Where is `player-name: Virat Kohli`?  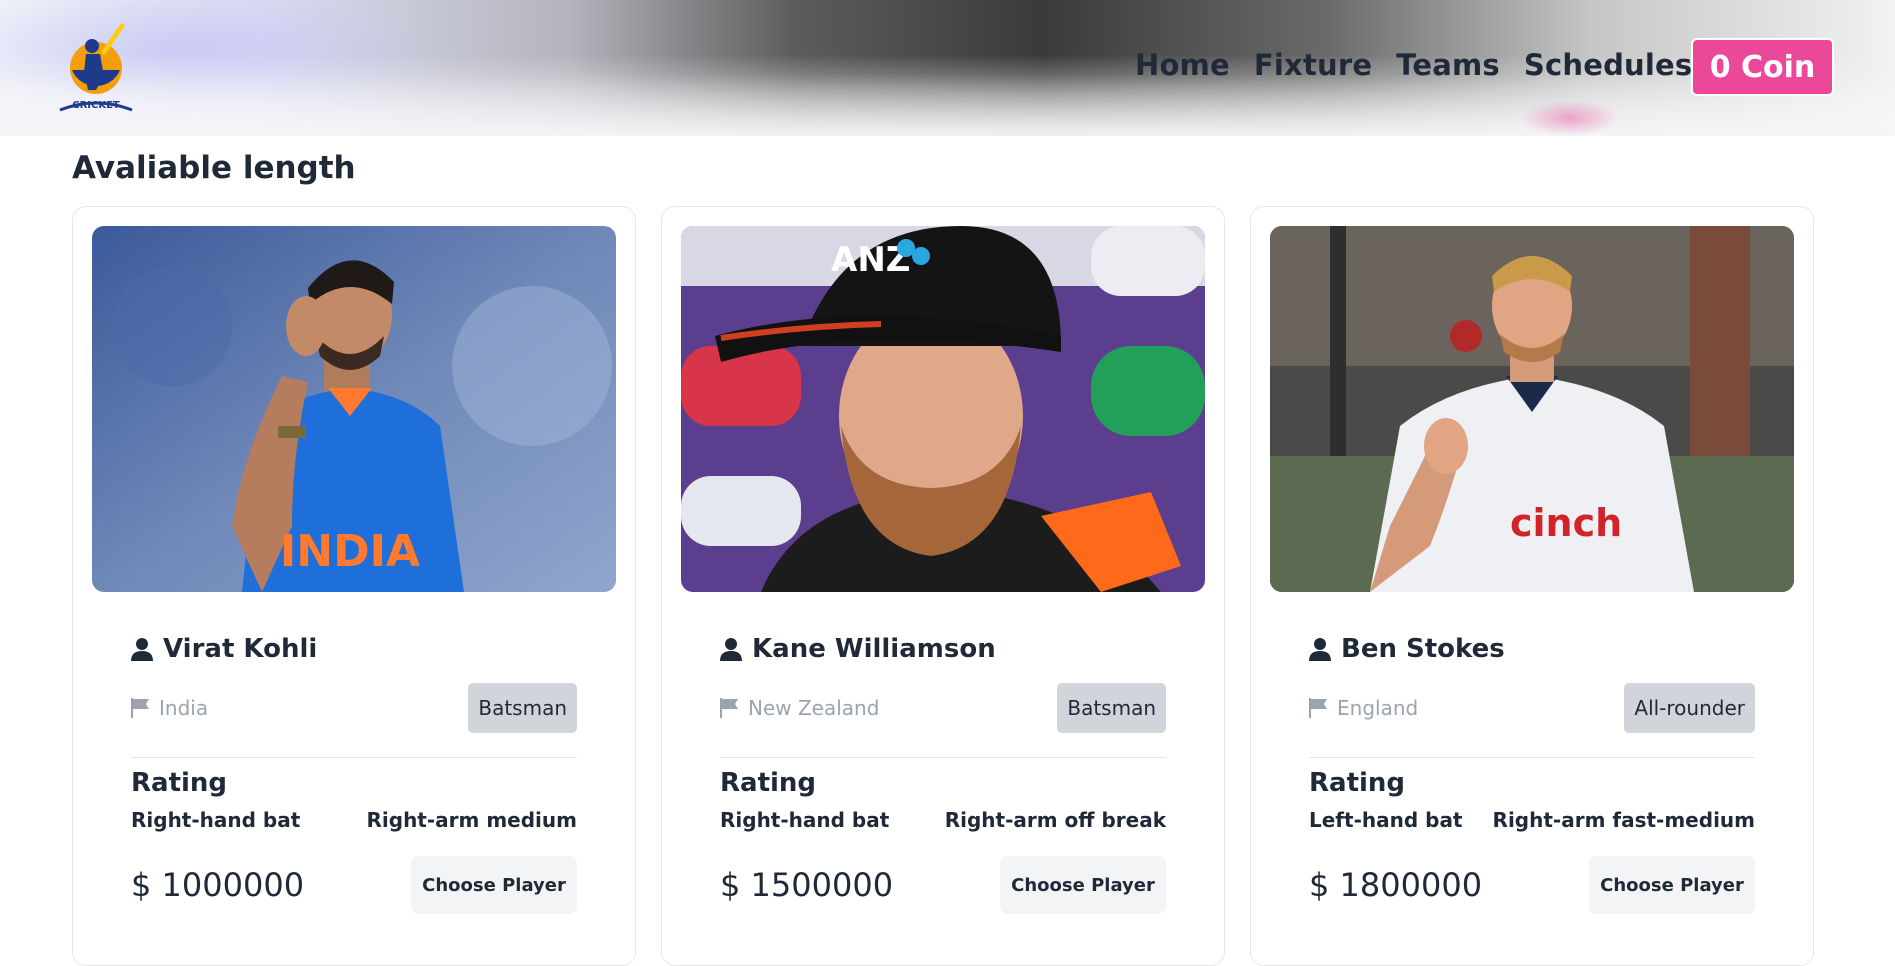 player-name: Virat Kohli is located at coordinates (240, 649).